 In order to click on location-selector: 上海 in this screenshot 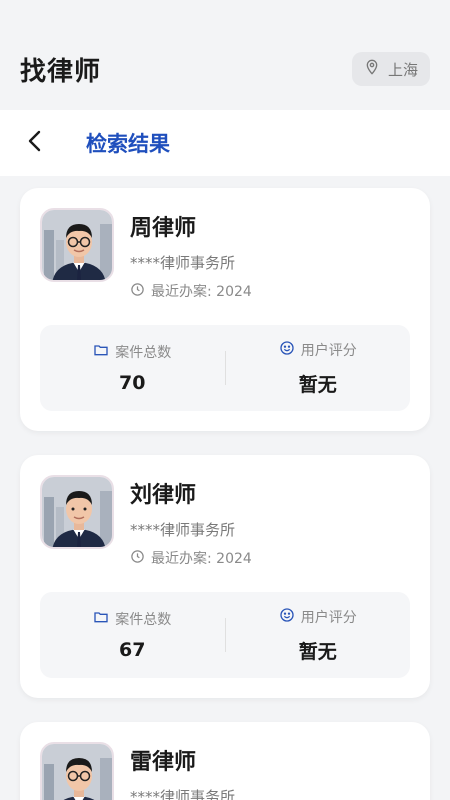, I will do `click(390, 69)`.